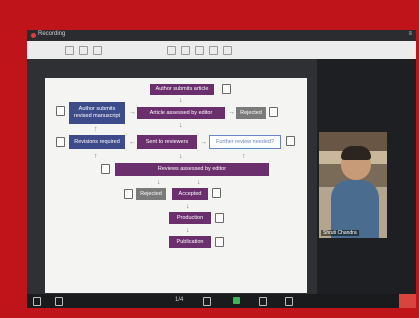 The height and width of the screenshot is (318, 419). Describe the element at coordinates (167, 142) in the screenshot. I see `sent-to-reviewers-box: Sent to reviewers` at that location.